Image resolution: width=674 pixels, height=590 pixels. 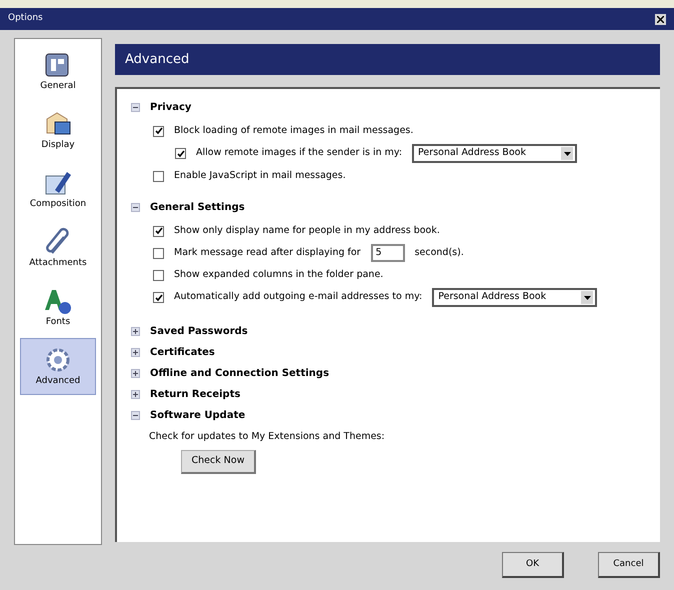 I want to click on check-now-button: Check Now, so click(x=218, y=462).